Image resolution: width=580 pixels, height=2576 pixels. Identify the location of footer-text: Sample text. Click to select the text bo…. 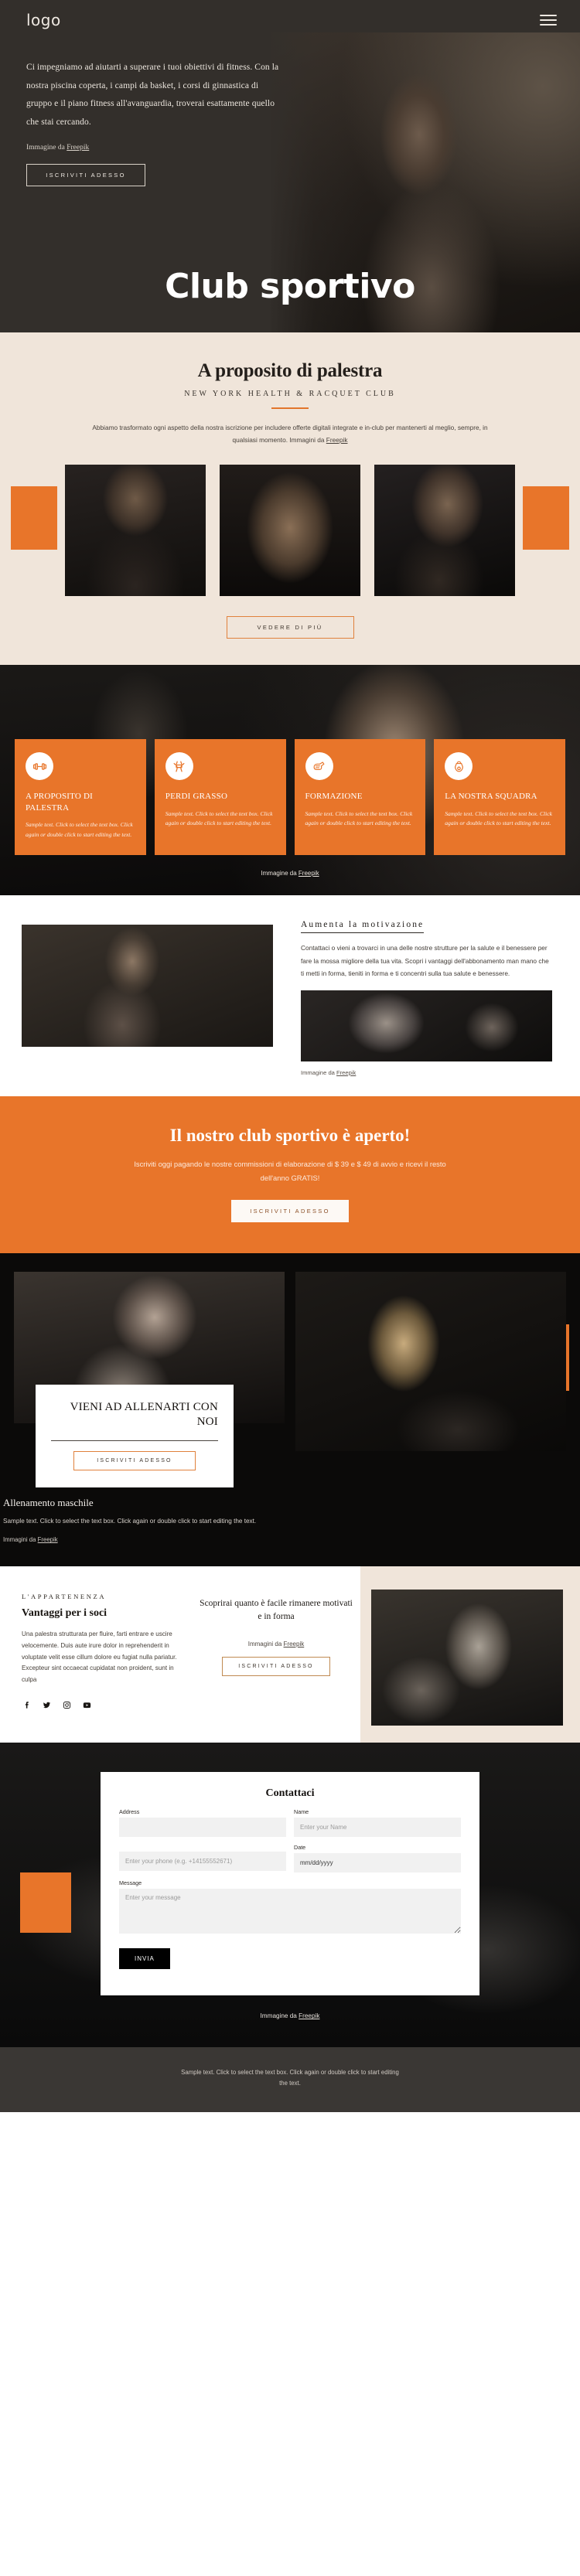
(290, 2078).